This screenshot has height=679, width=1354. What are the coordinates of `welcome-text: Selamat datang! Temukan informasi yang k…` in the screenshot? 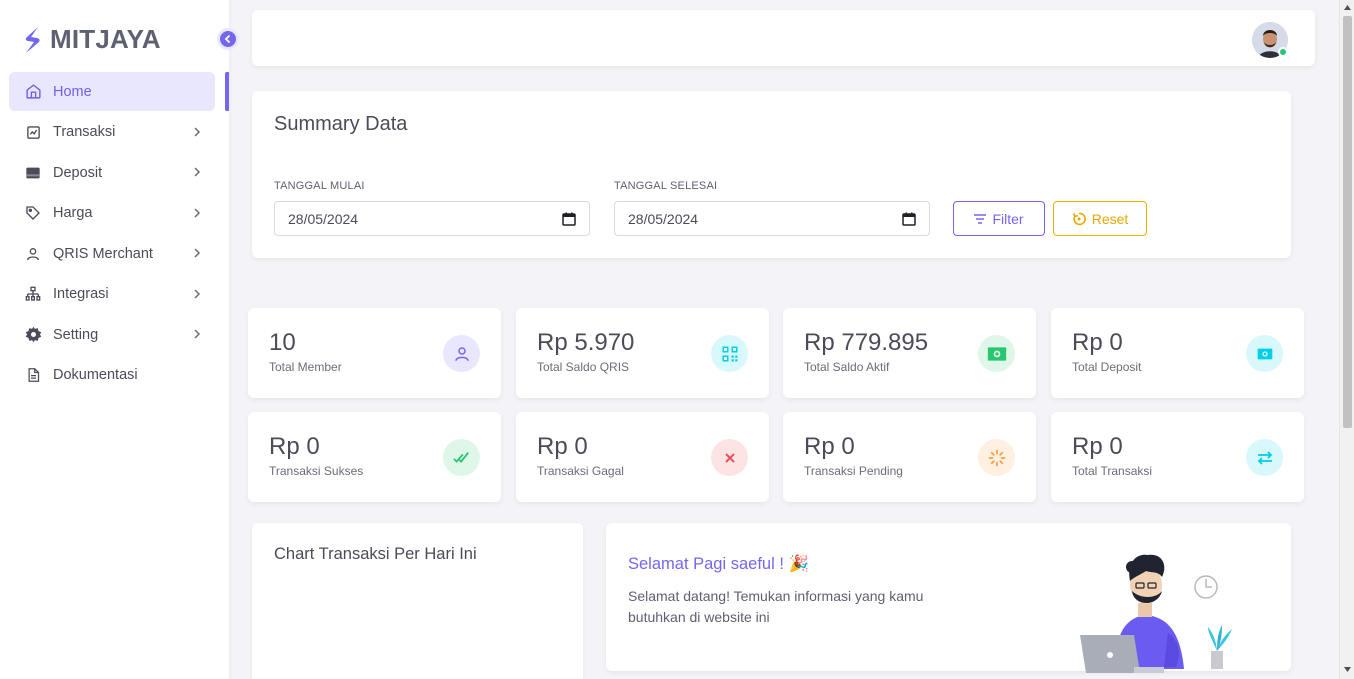 It's located at (776, 606).